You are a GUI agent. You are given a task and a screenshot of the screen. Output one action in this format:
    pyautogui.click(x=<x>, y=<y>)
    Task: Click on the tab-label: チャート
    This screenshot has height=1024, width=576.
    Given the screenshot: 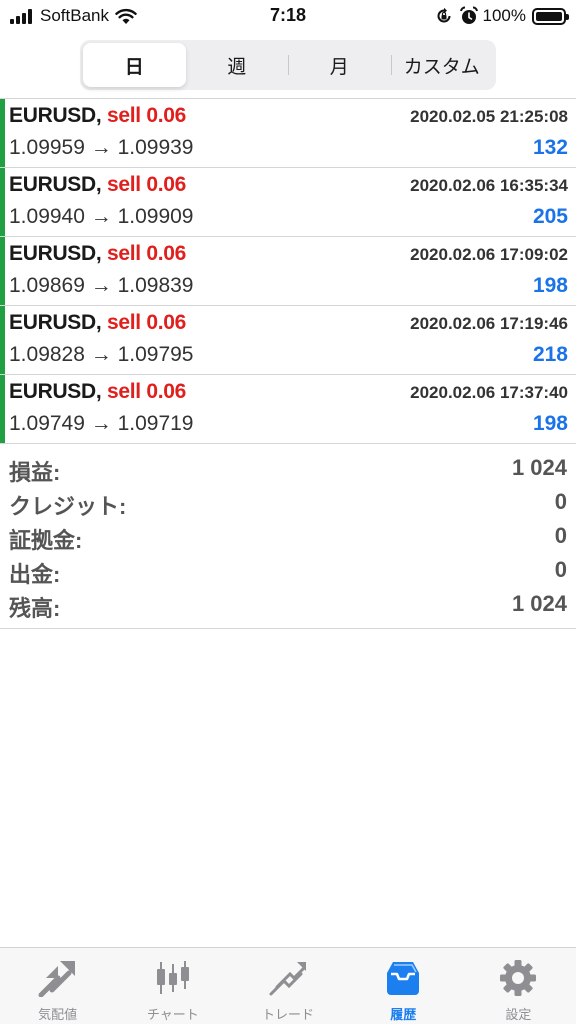 What is the action you would take?
    pyautogui.click(x=172, y=1014)
    